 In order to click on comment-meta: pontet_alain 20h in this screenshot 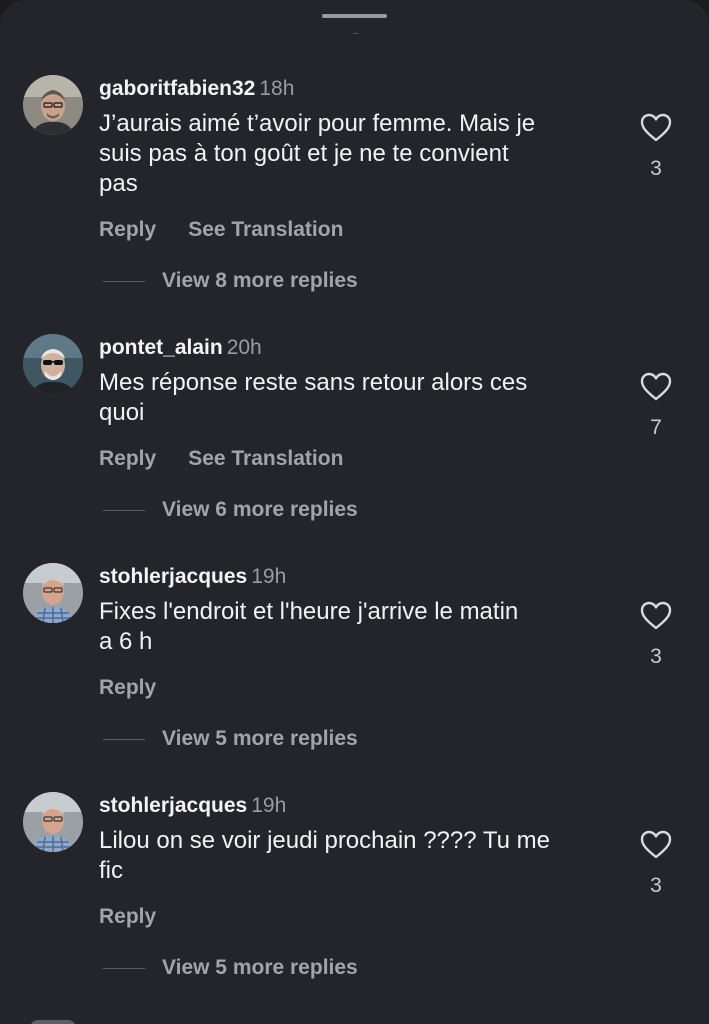, I will do `click(180, 348)`.